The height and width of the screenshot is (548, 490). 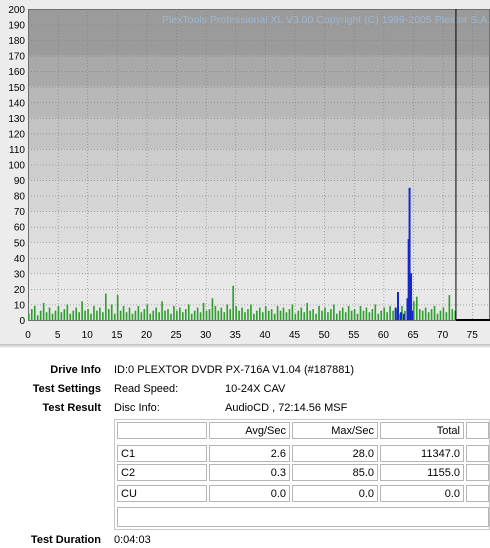 What do you see at coordinates (477, 493) in the screenshot?
I see `row-cu-extra` at bounding box center [477, 493].